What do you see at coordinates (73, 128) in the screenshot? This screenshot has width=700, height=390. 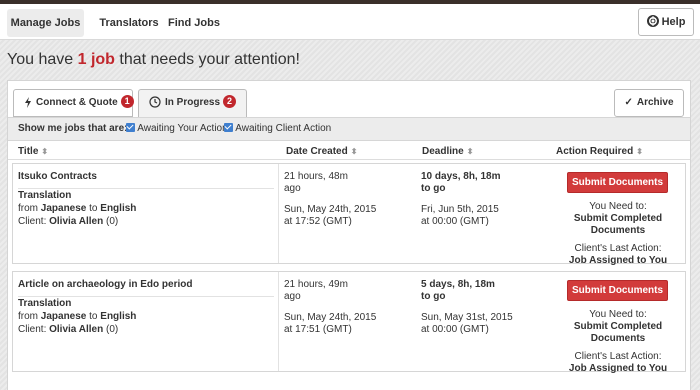 I see `filter-label: Show me jobs that are:` at bounding box center [73, 128].